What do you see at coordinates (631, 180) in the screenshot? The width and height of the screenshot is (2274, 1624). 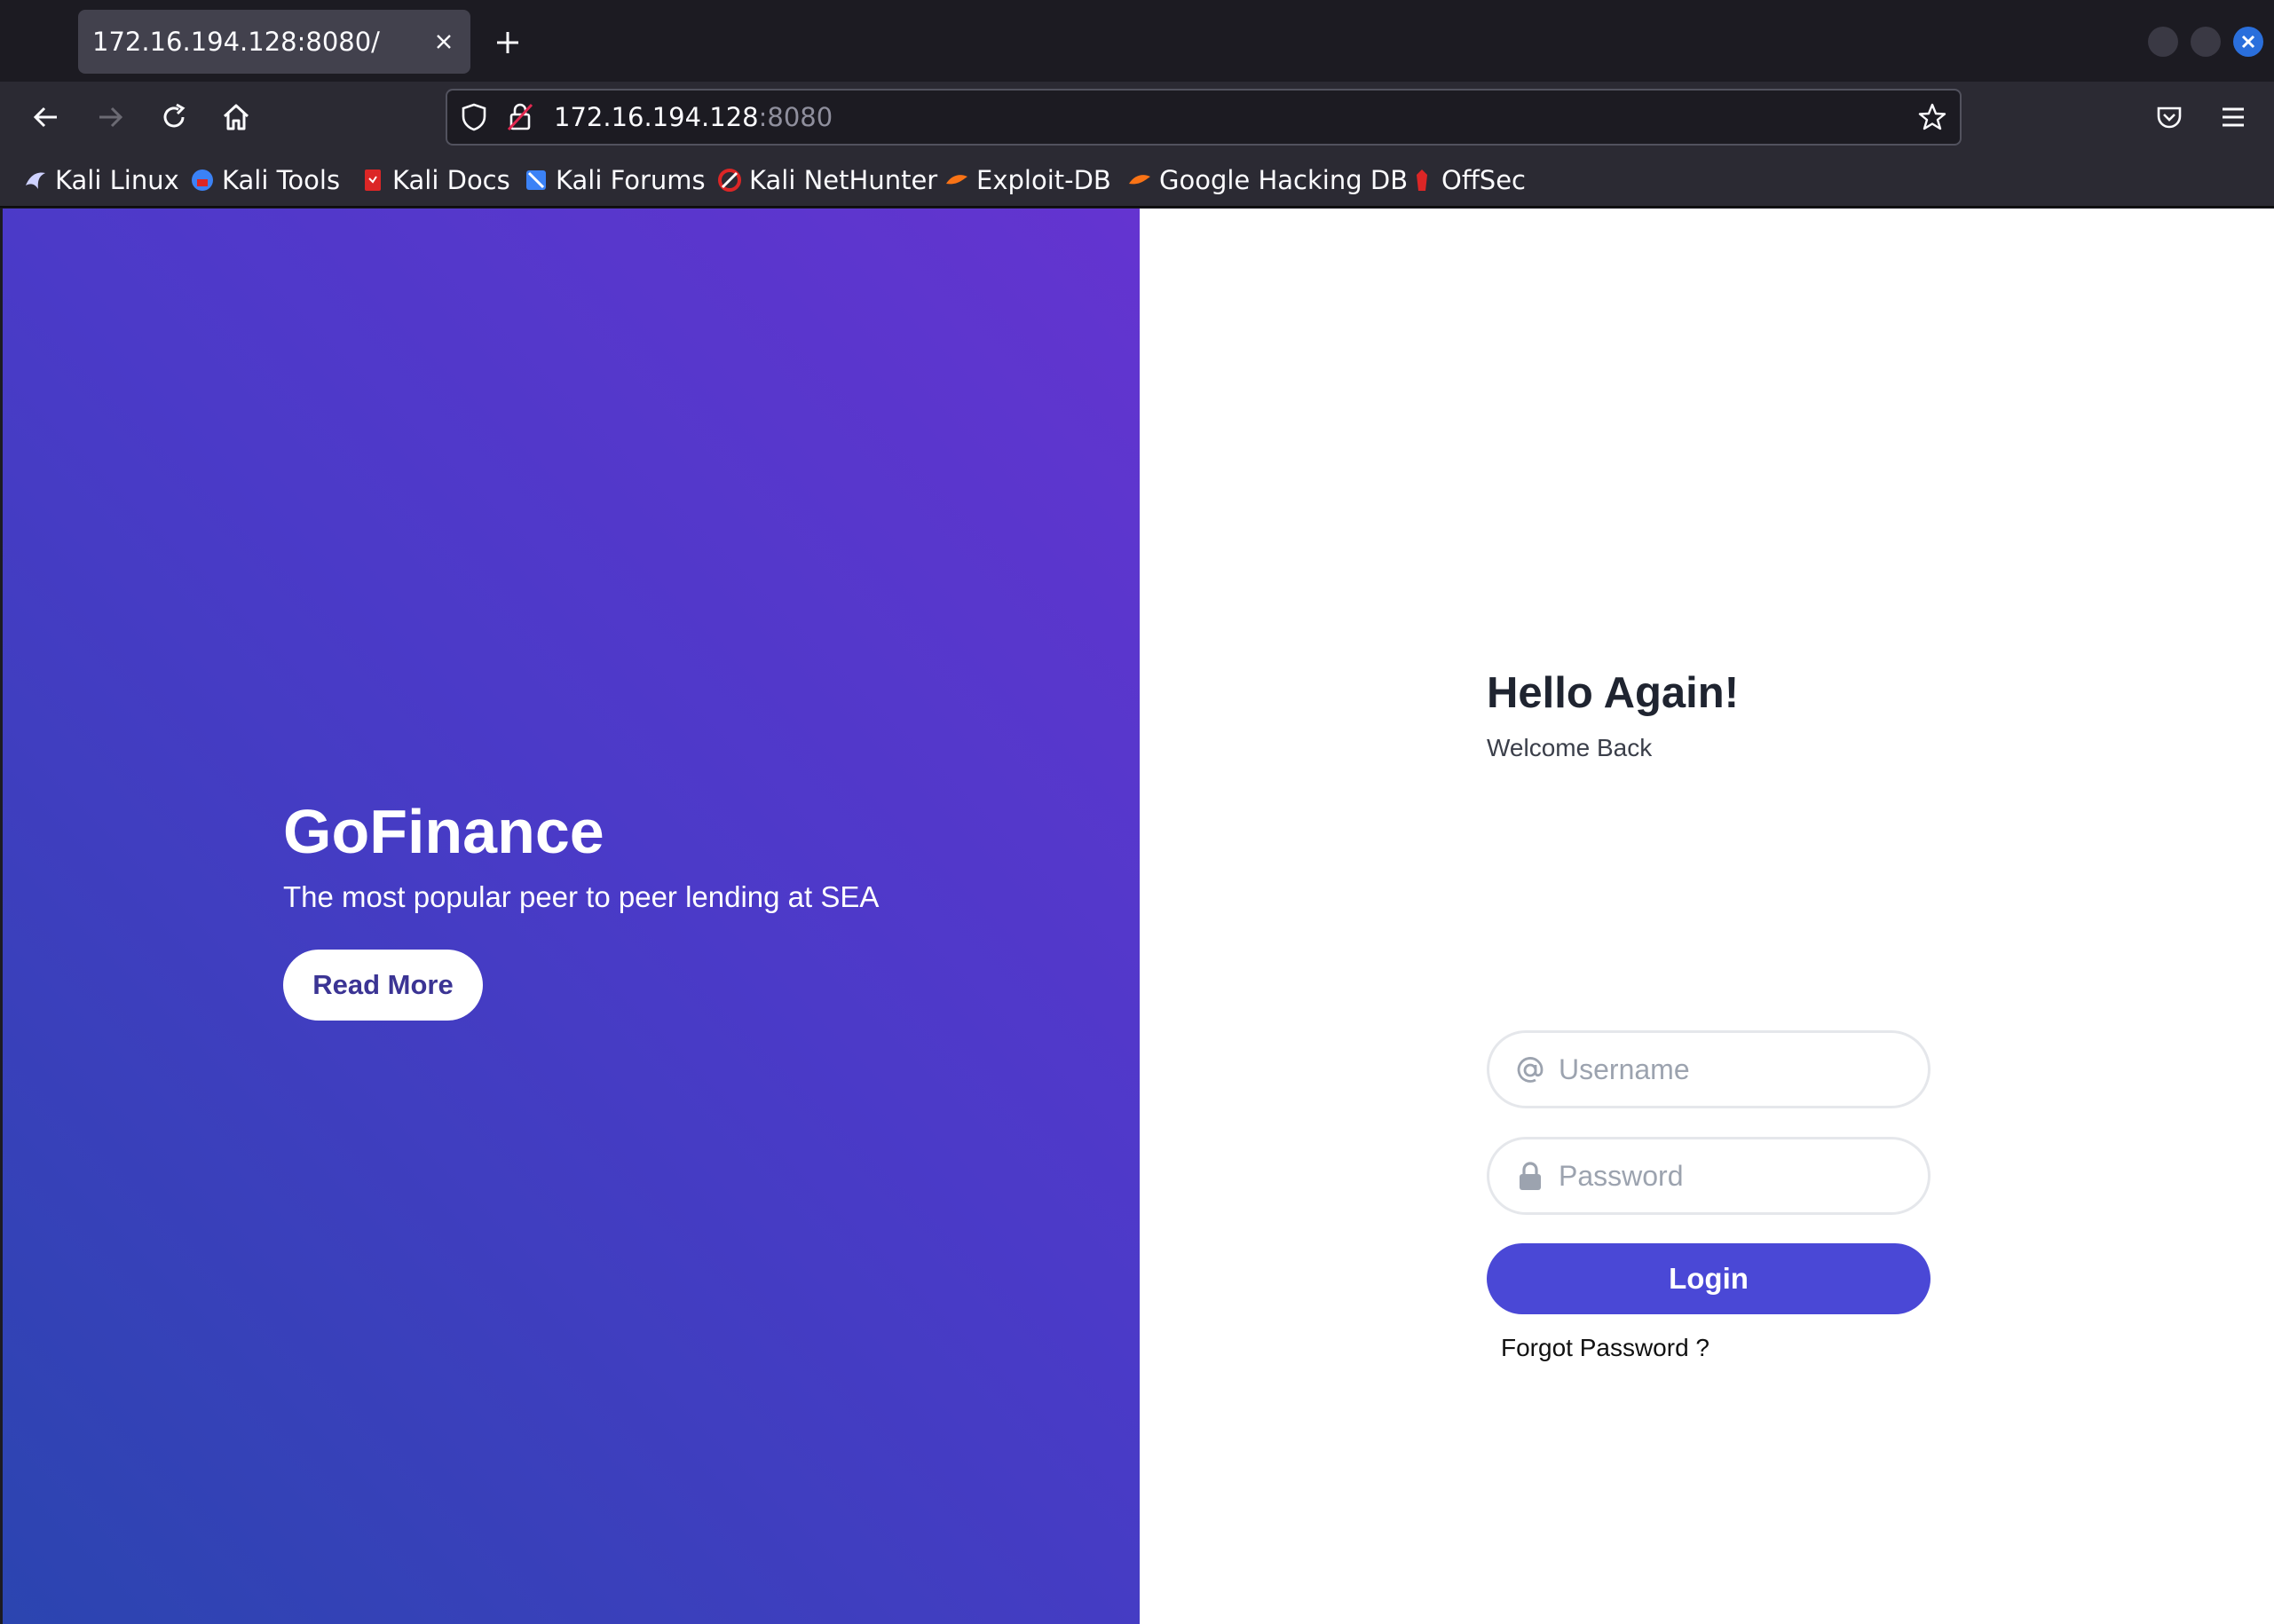 I see `bookmark-label: Kali Forums` at bounding box center [631, 180].